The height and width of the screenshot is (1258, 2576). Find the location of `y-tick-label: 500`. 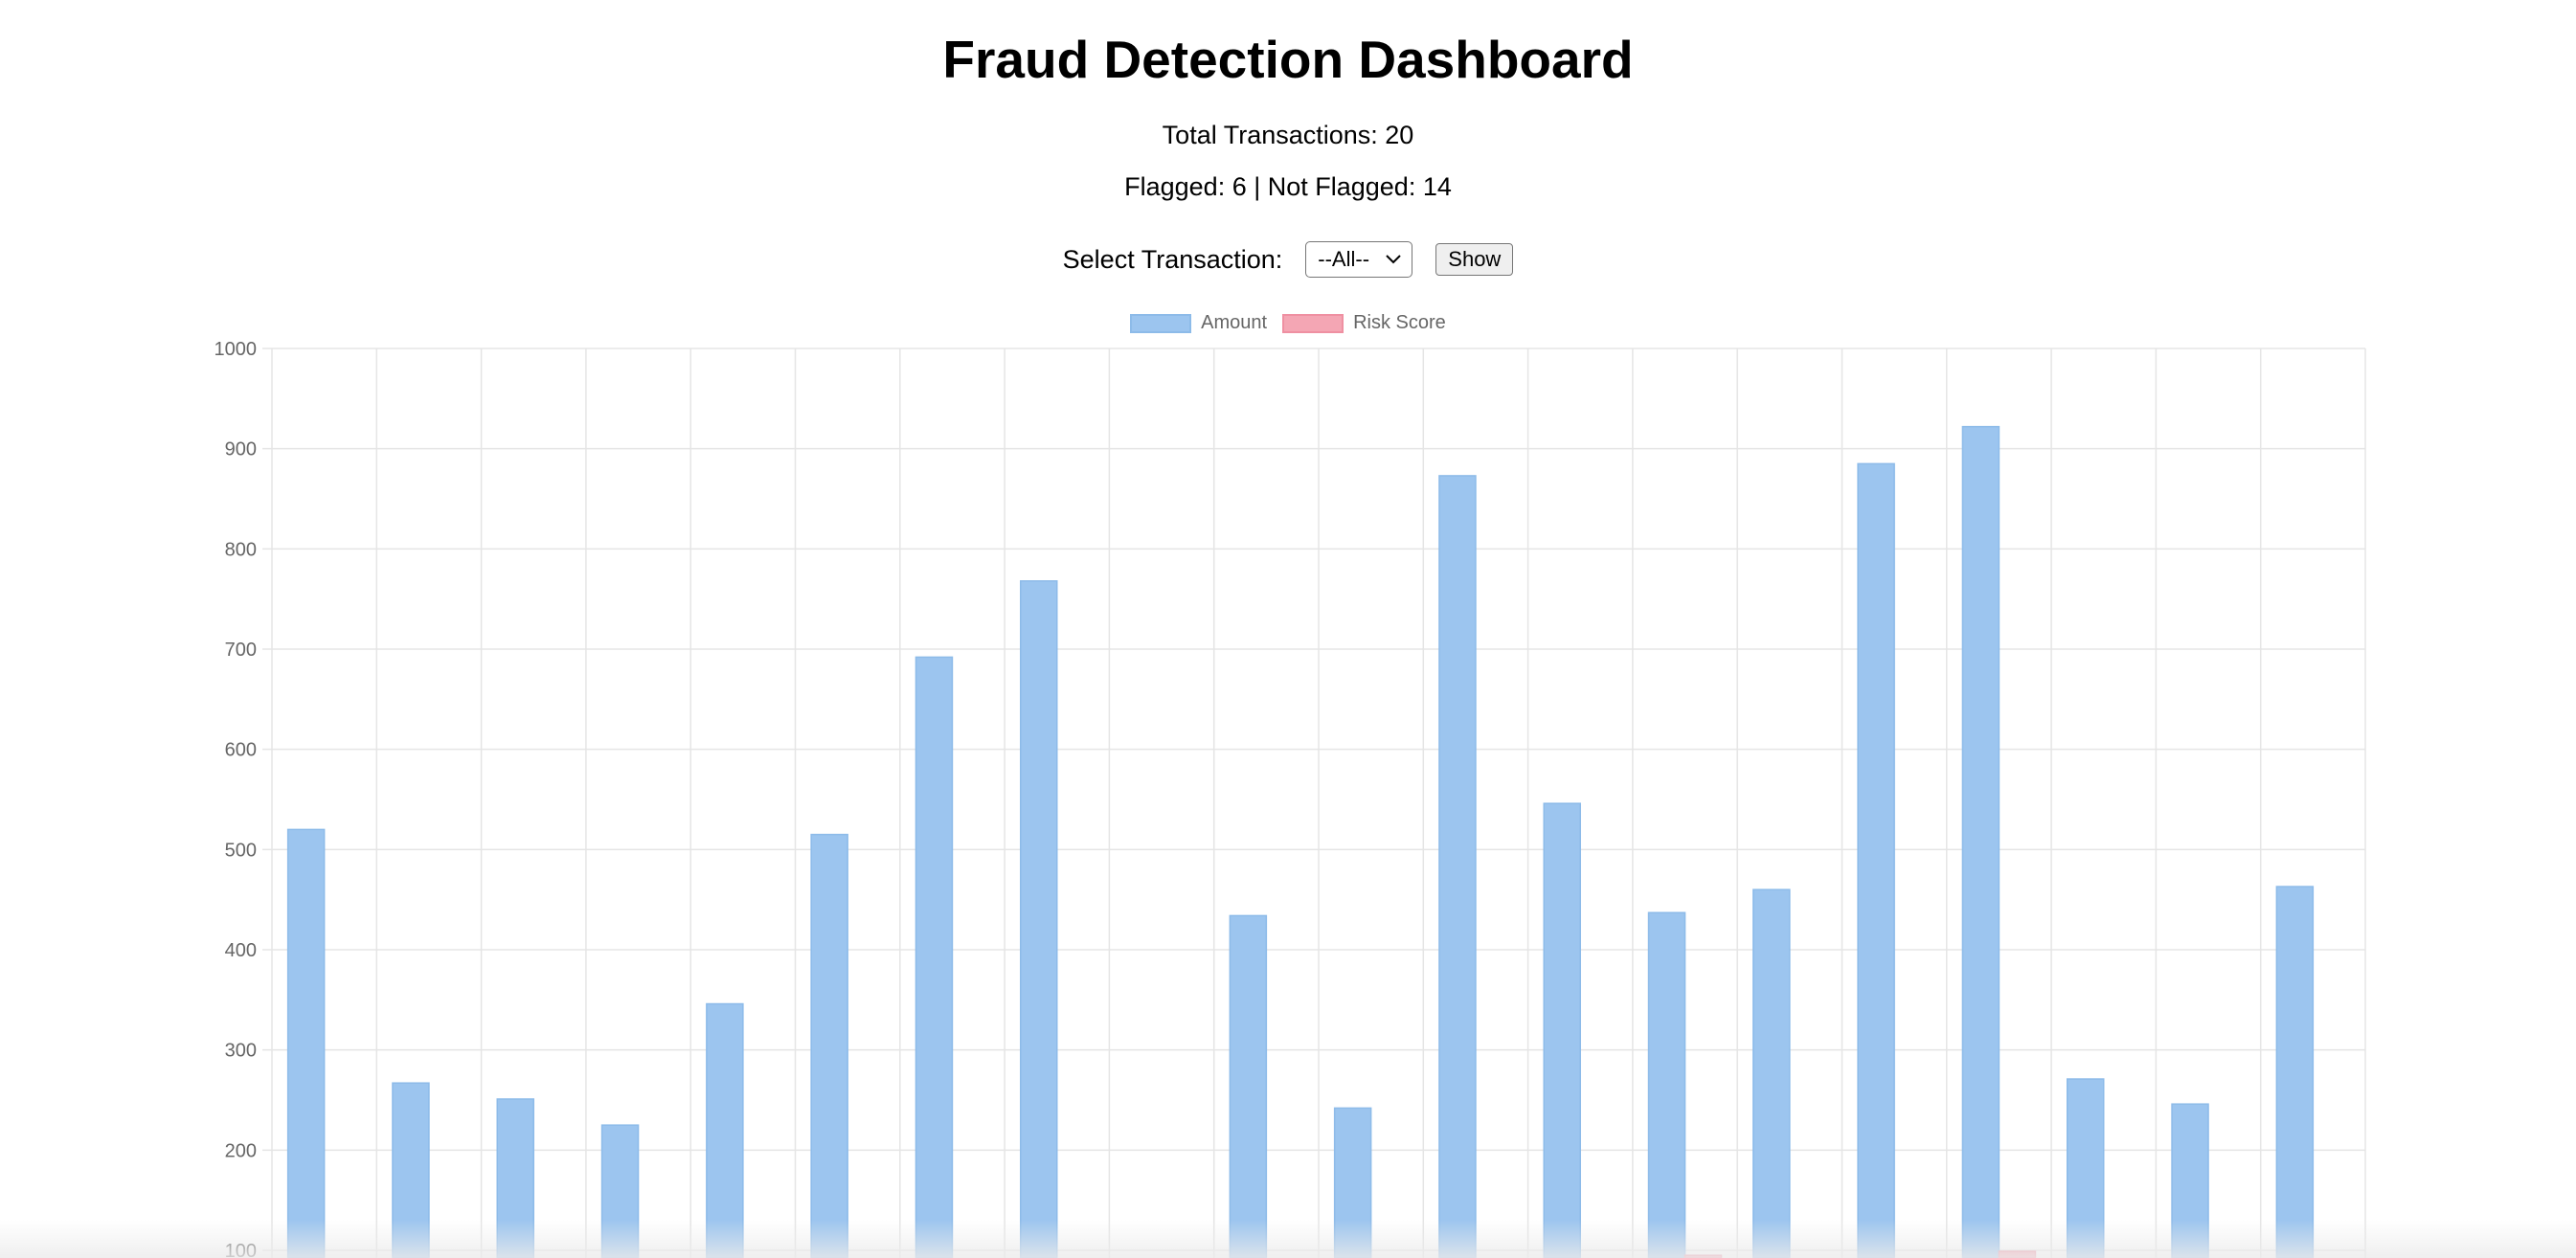

y-tick-label: 500 is located at coordinates (241, 851).